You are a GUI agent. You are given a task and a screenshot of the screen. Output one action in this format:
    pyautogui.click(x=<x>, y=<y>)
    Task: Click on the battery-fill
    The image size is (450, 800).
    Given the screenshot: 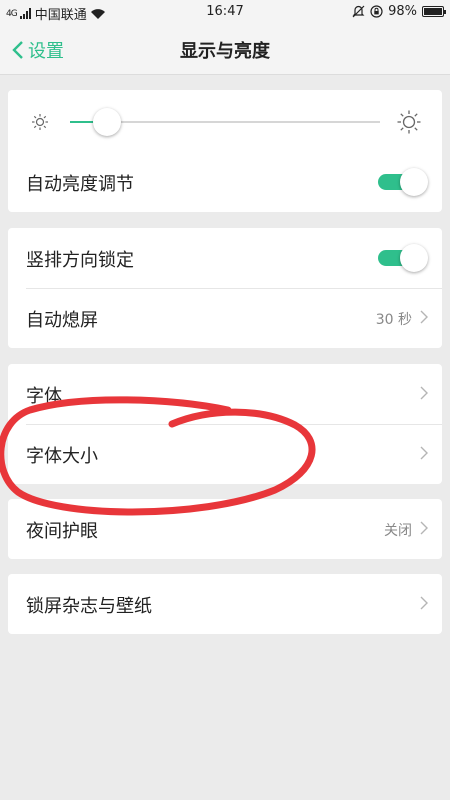 What is the action you would take?
    pyautogui.click(x=433, y=11)
    